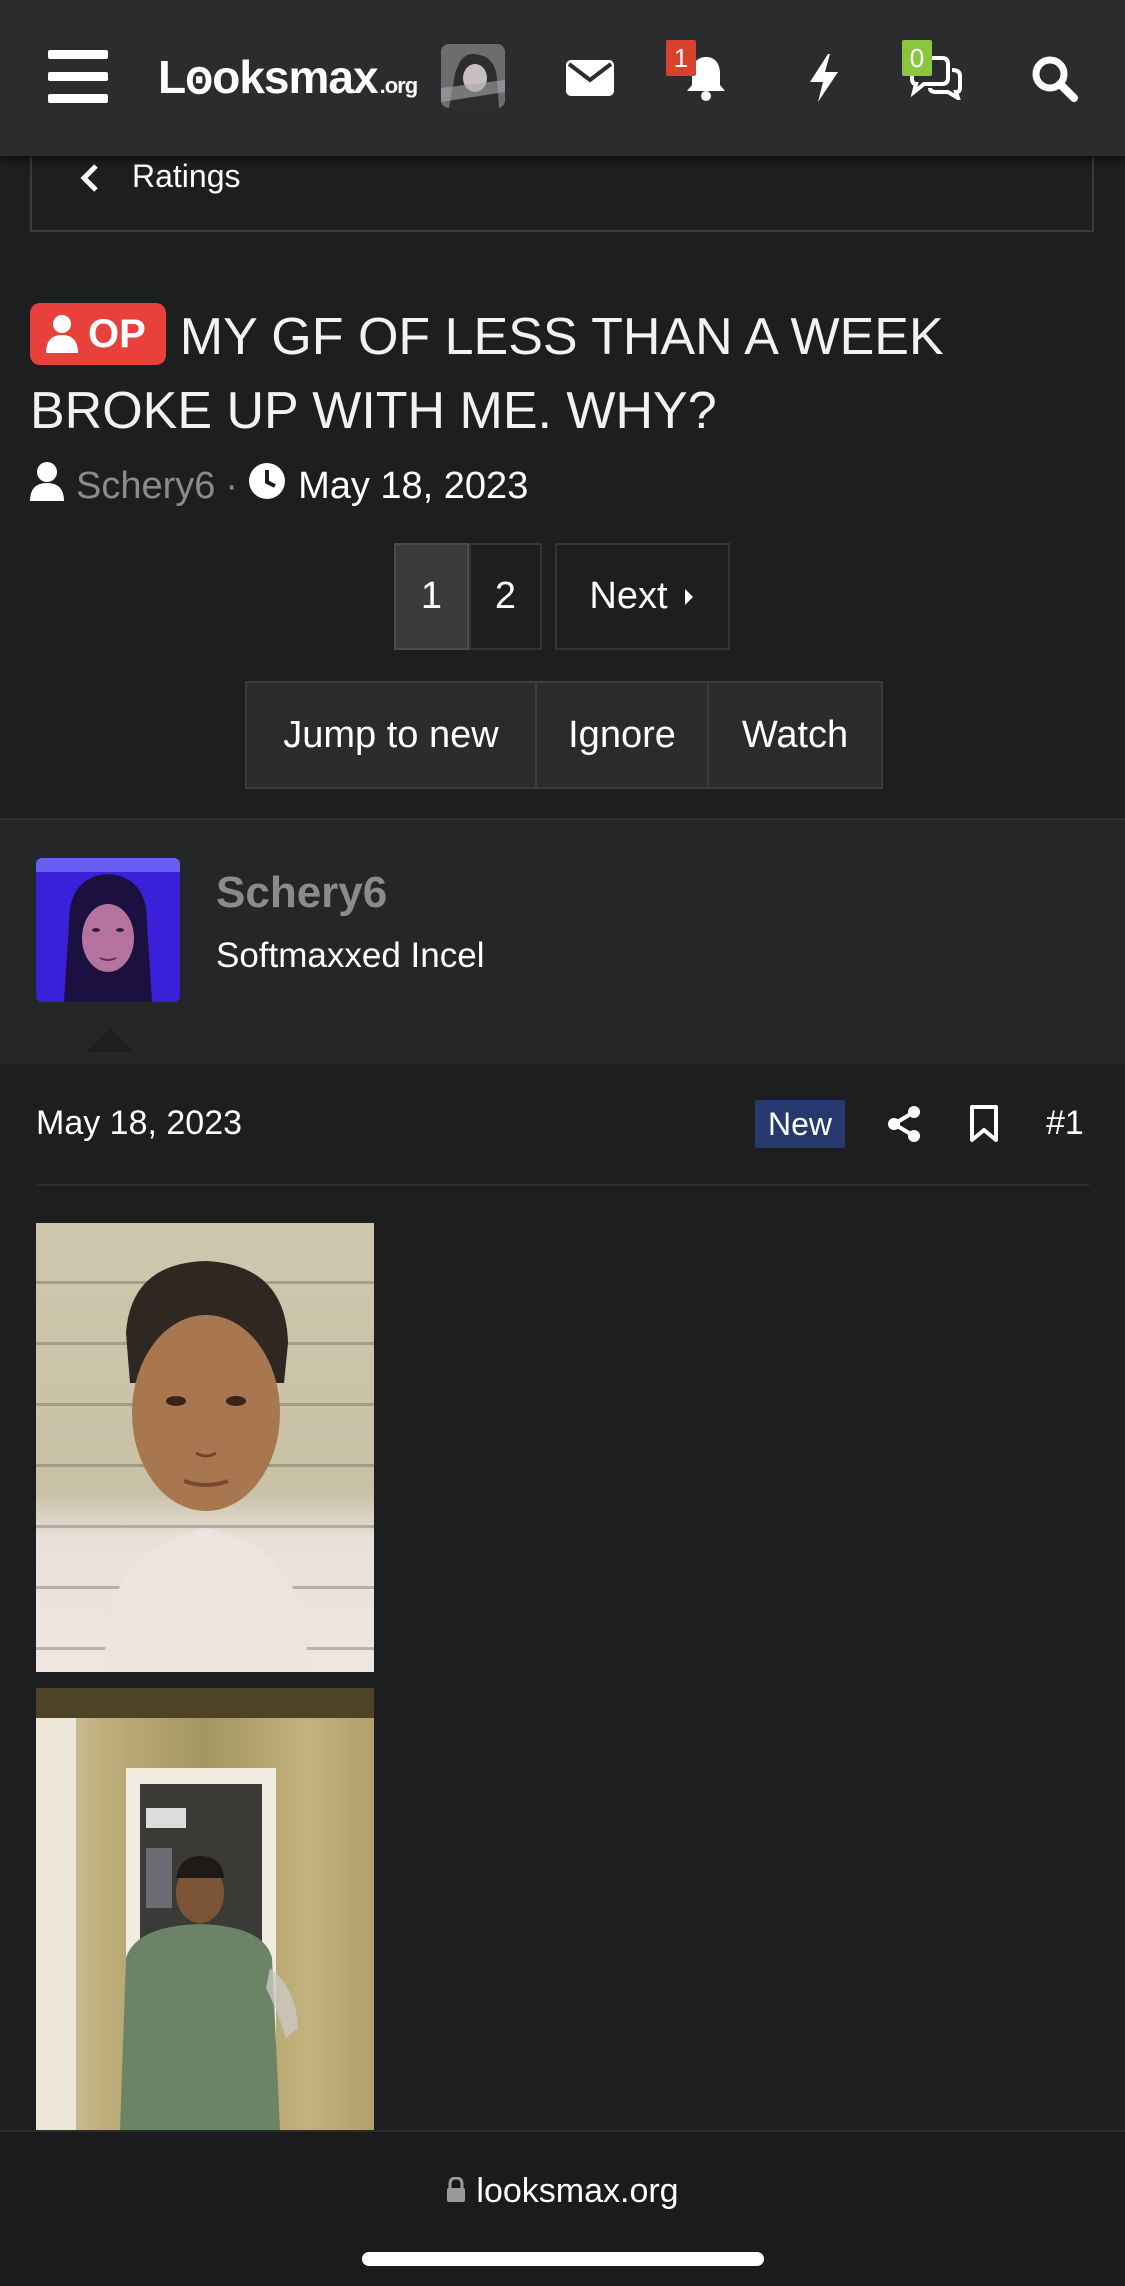 This screenshot has height=2286, width=1125. What do you see at coordinates (628, 596) in the screenshot?
I see `next-label: Next` at bounding box center [628, 596].